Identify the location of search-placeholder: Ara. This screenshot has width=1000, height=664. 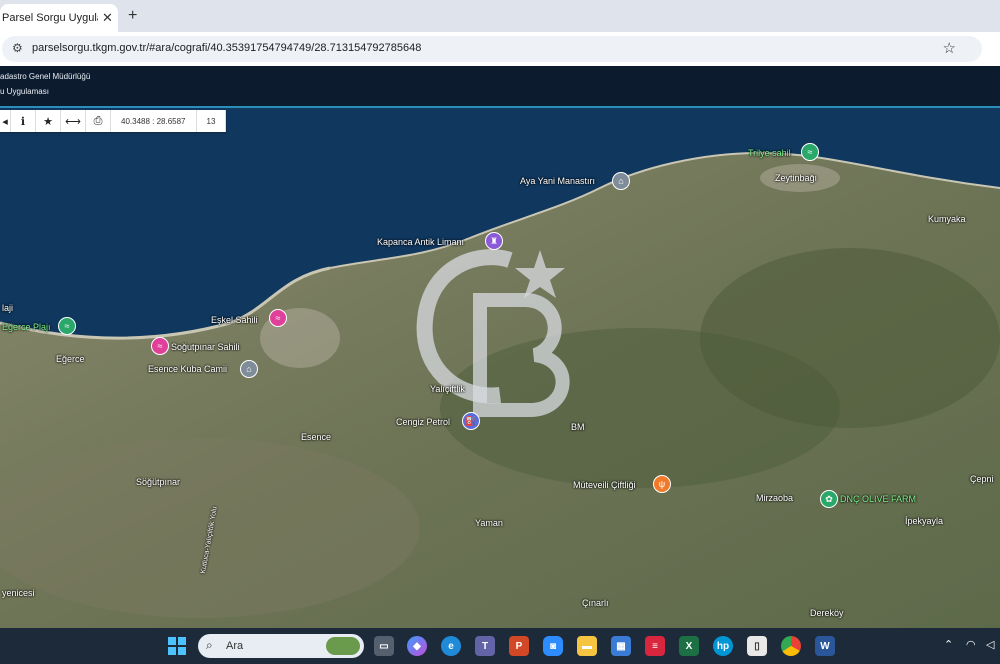
(235, 646).